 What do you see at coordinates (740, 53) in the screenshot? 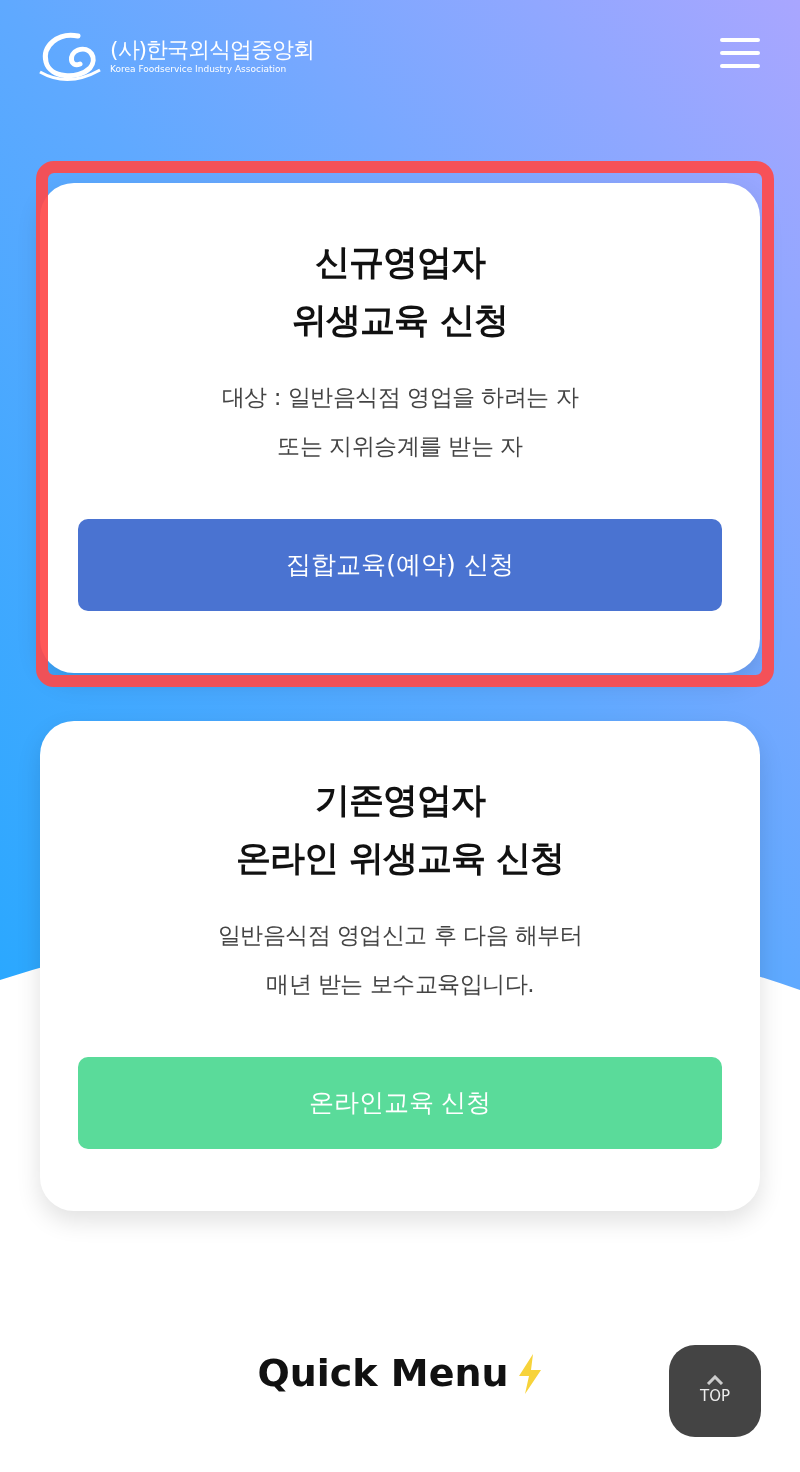
I see `menu-icon` at bounding box center [740, 53].